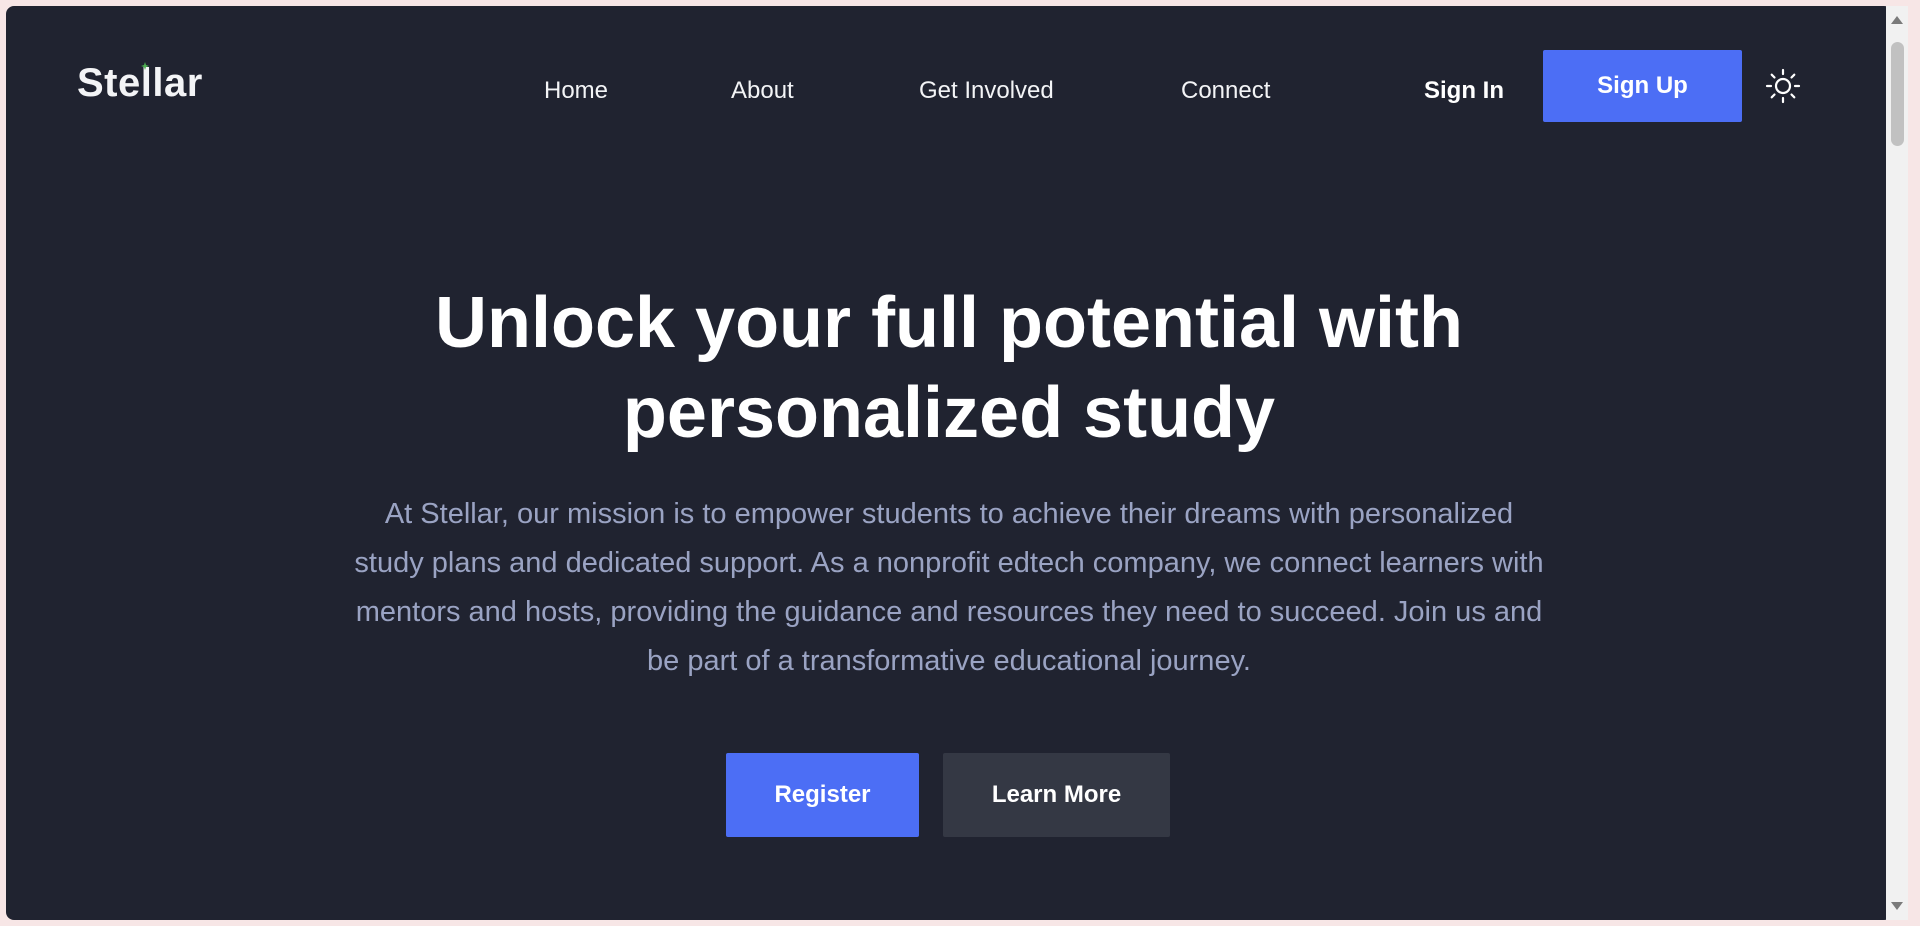 This screenshot has height=926, width=1920. What do you see at coordinates (1897, 463) in the screenshot?
I see `vertical-scrollbar` at bounding box center [1897, 463].